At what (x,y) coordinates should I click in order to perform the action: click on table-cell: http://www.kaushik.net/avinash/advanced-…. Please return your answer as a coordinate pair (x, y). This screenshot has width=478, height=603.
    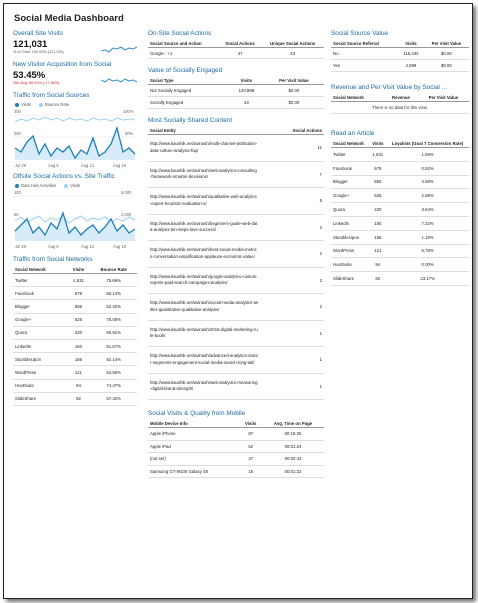
    Looking at the image, I should click on (204, 360).